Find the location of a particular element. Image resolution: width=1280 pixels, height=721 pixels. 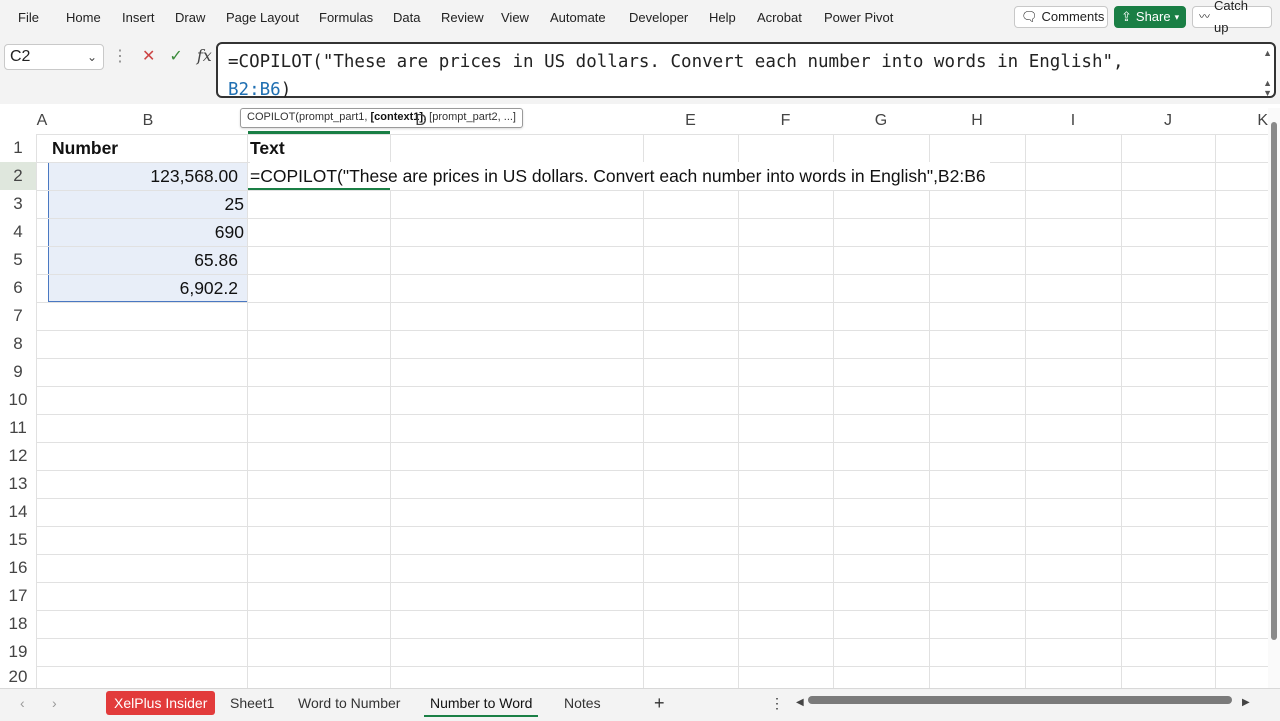

row-header: 4 is located at coordinates (18, 232).